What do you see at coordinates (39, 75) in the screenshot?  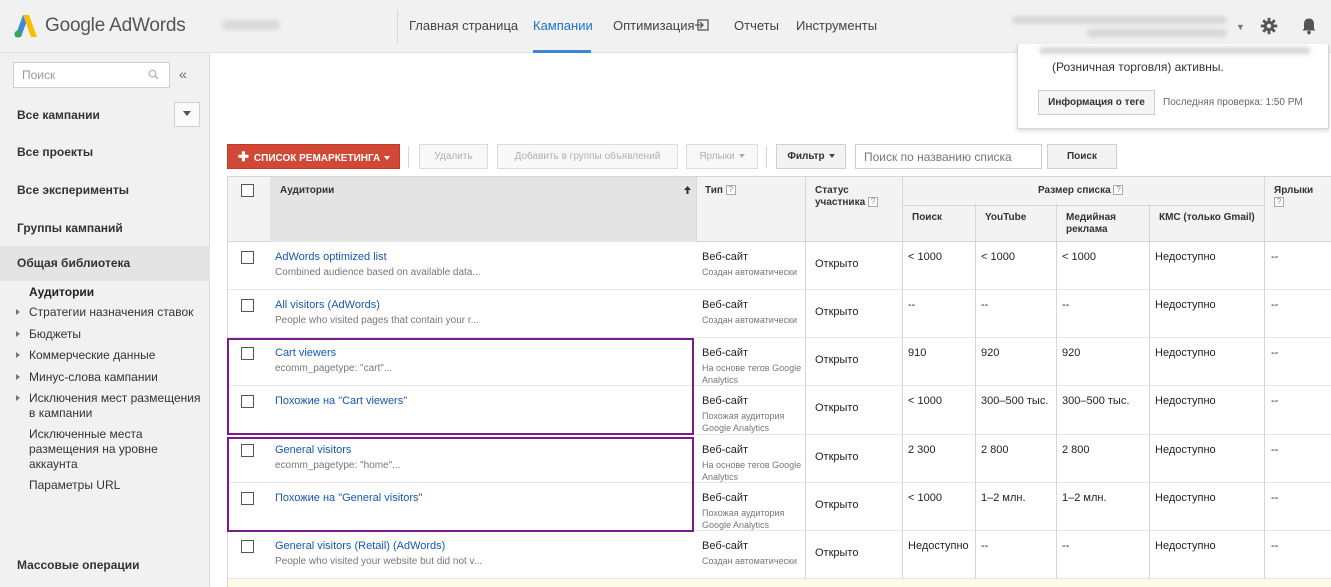 I see `sidebar-search-placeholder: Поиск` at bounding box center [39, 75].